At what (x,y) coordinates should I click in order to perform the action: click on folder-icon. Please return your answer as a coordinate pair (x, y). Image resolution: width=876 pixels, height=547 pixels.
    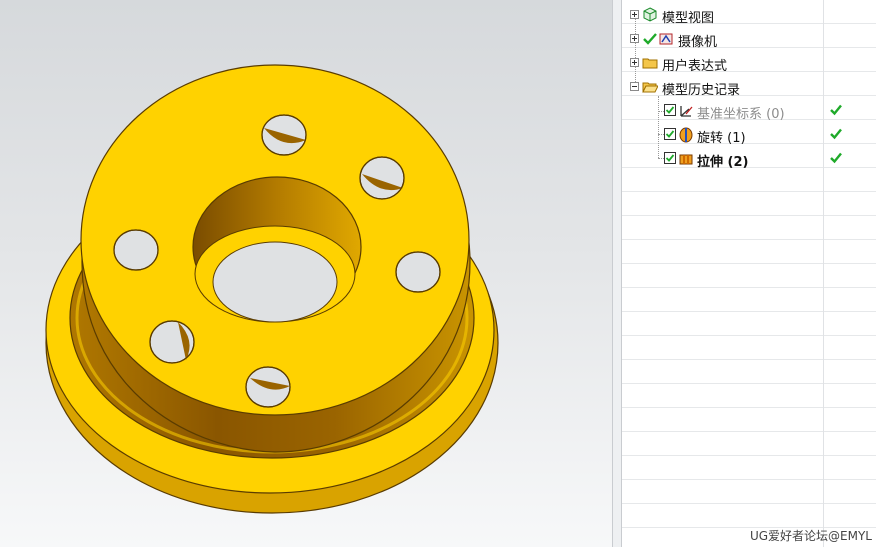
    Looking at the image, I should click on (650, 63).